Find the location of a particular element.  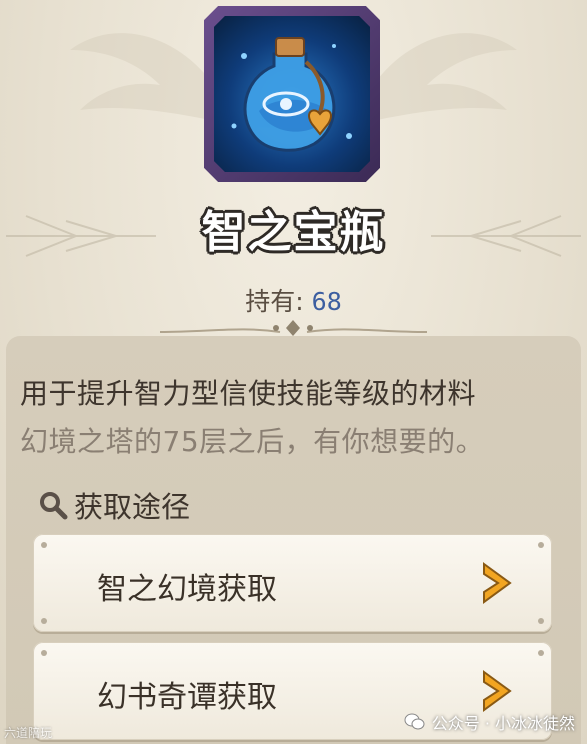

item-title-area: 智之宝瓶 is located at coordinates (293, 233).